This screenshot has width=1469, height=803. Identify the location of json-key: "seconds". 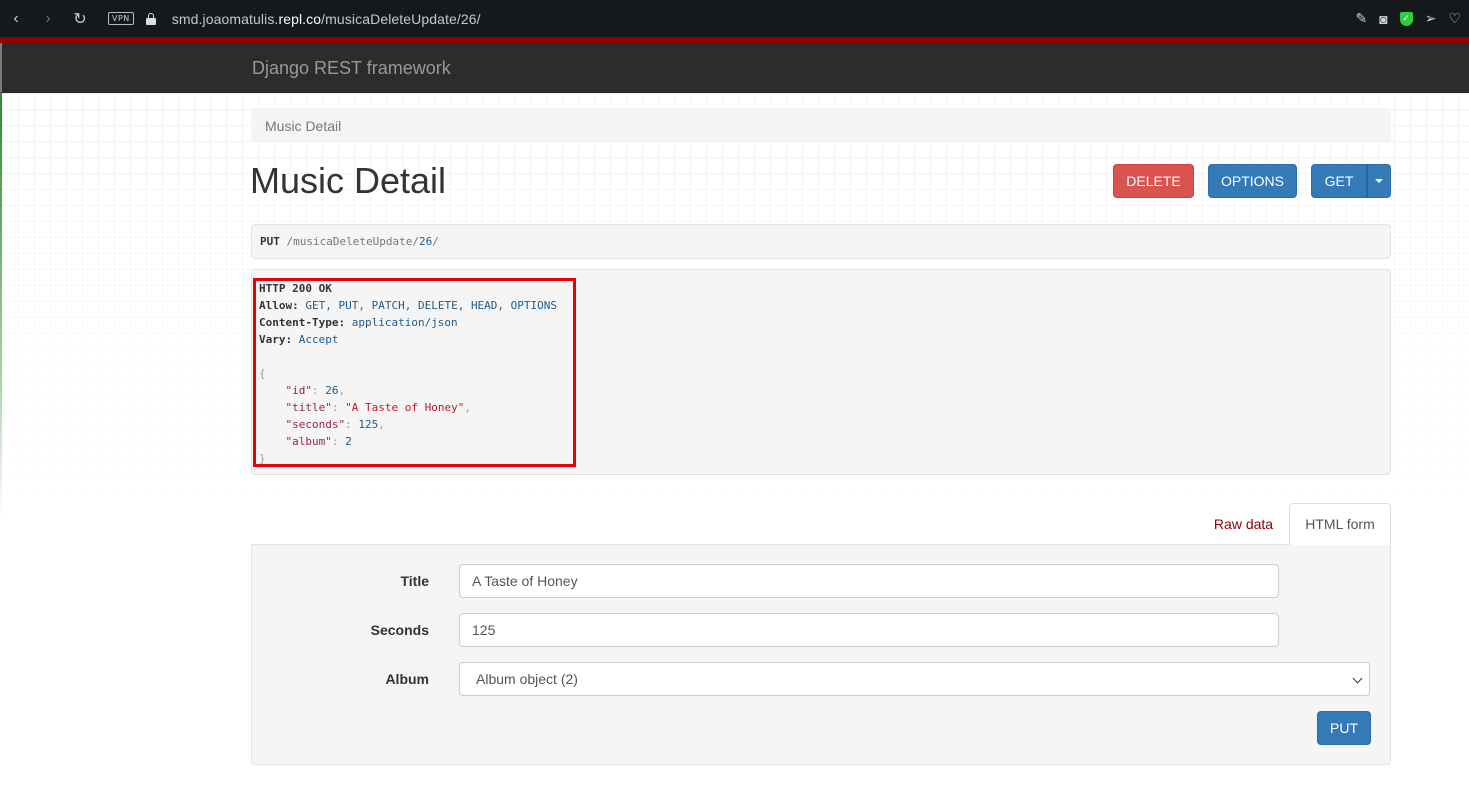
(315, 424).